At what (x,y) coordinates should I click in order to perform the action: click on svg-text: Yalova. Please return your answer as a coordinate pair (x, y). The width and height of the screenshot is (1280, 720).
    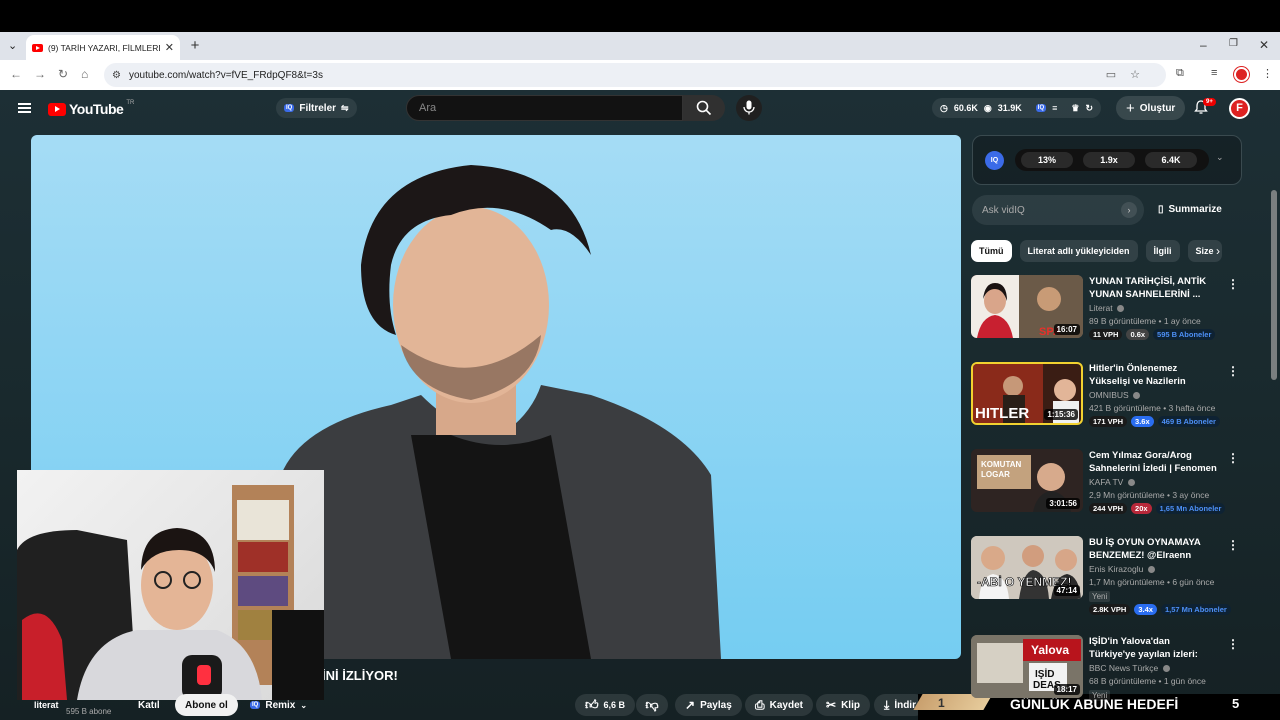
    Looking at the image, I should click on (1050, 650).